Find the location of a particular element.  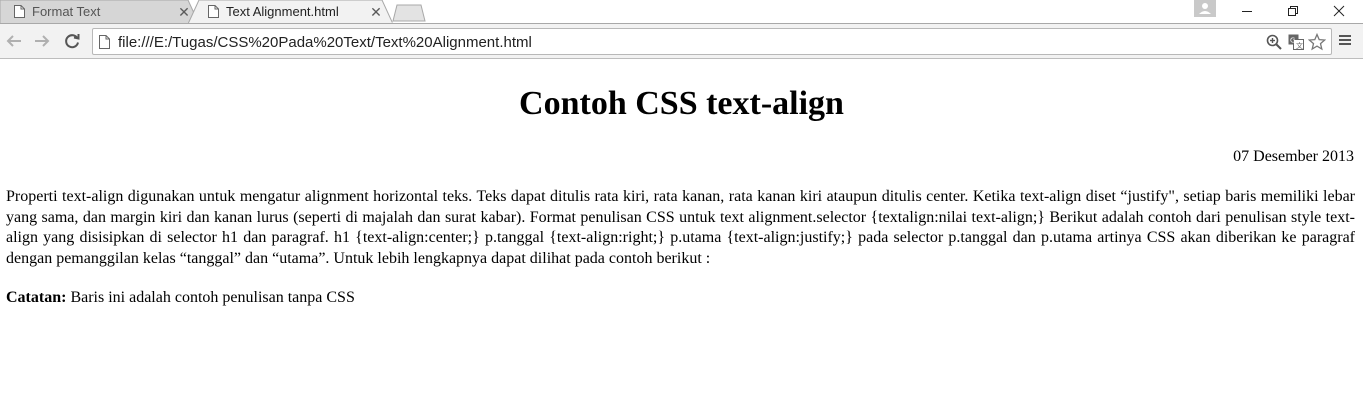

hamburger-menu-icon is located at coordinates (1345, 40).